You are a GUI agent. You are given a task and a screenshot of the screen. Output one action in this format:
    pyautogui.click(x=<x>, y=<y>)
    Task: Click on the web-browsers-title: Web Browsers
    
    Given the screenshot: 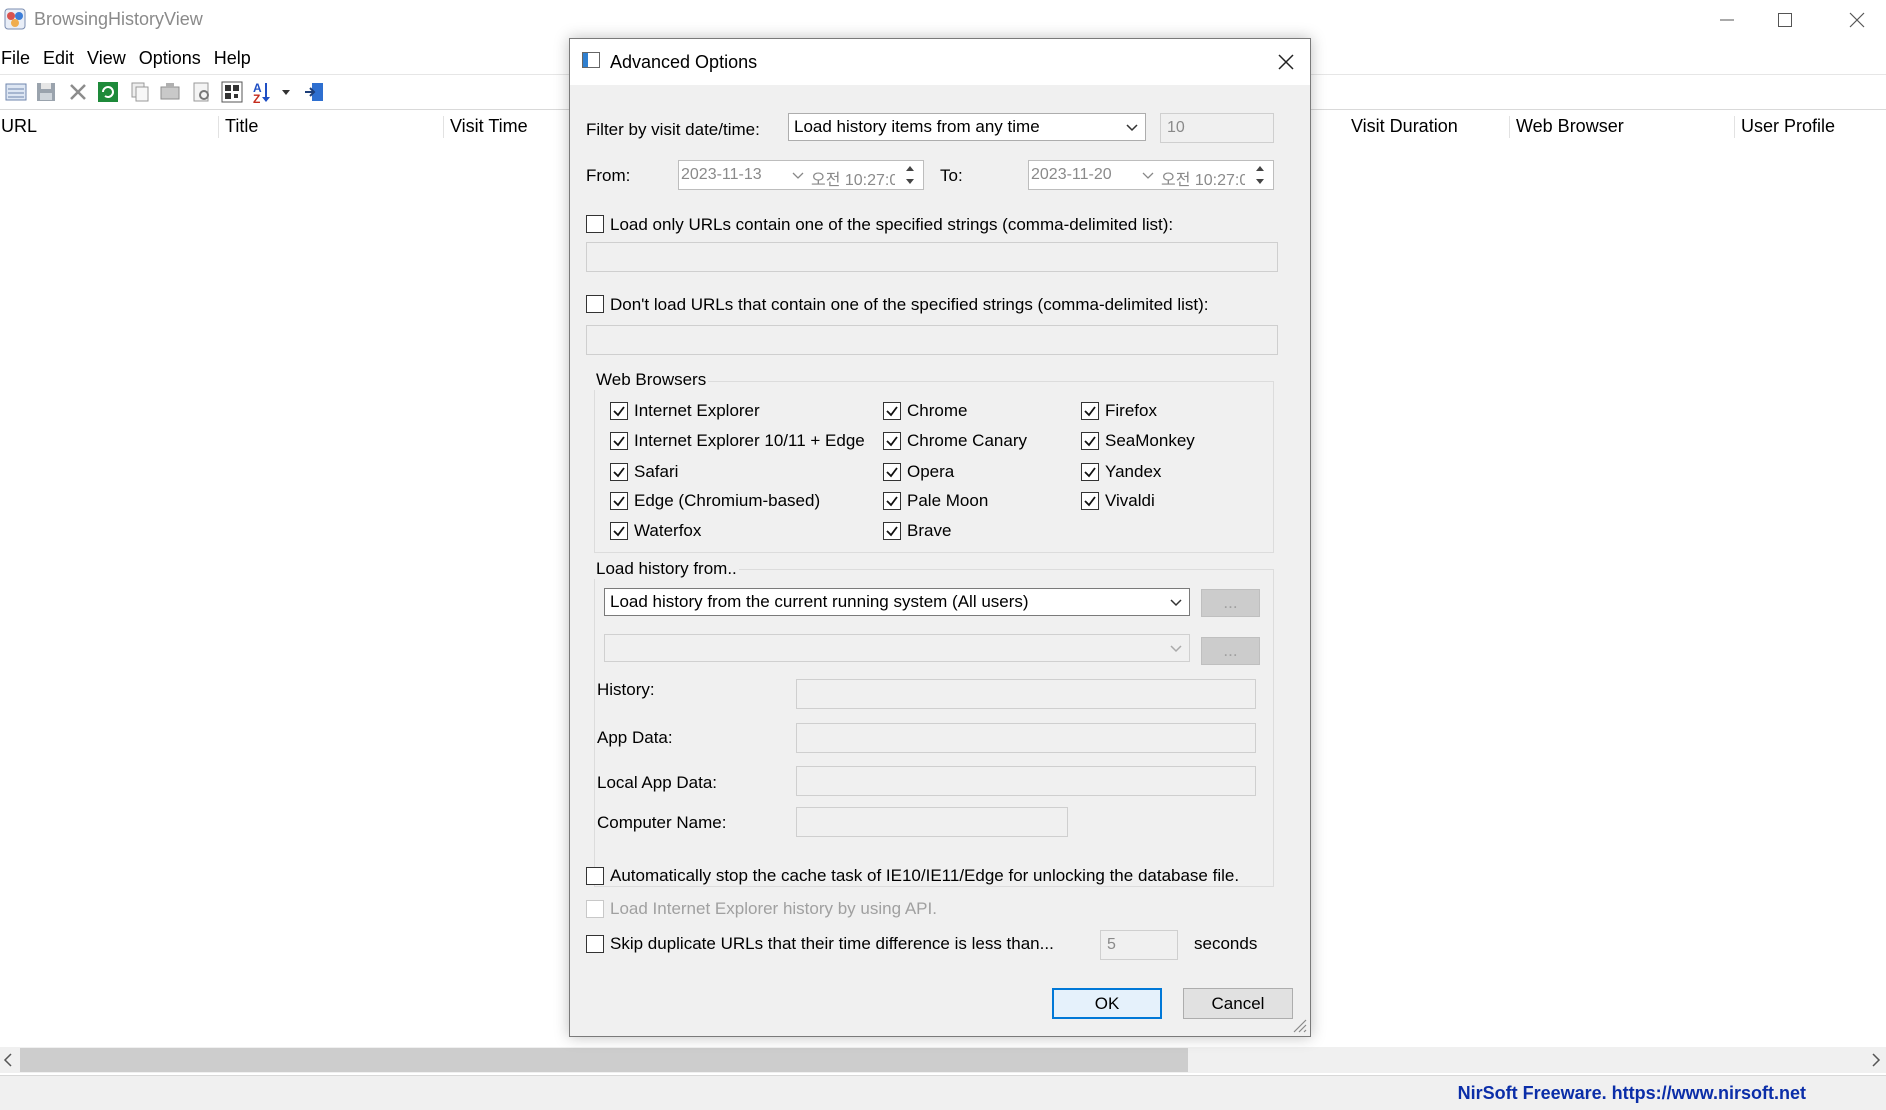 What is the action you would take?
    pyautogui.click(x=651, y=380)
    